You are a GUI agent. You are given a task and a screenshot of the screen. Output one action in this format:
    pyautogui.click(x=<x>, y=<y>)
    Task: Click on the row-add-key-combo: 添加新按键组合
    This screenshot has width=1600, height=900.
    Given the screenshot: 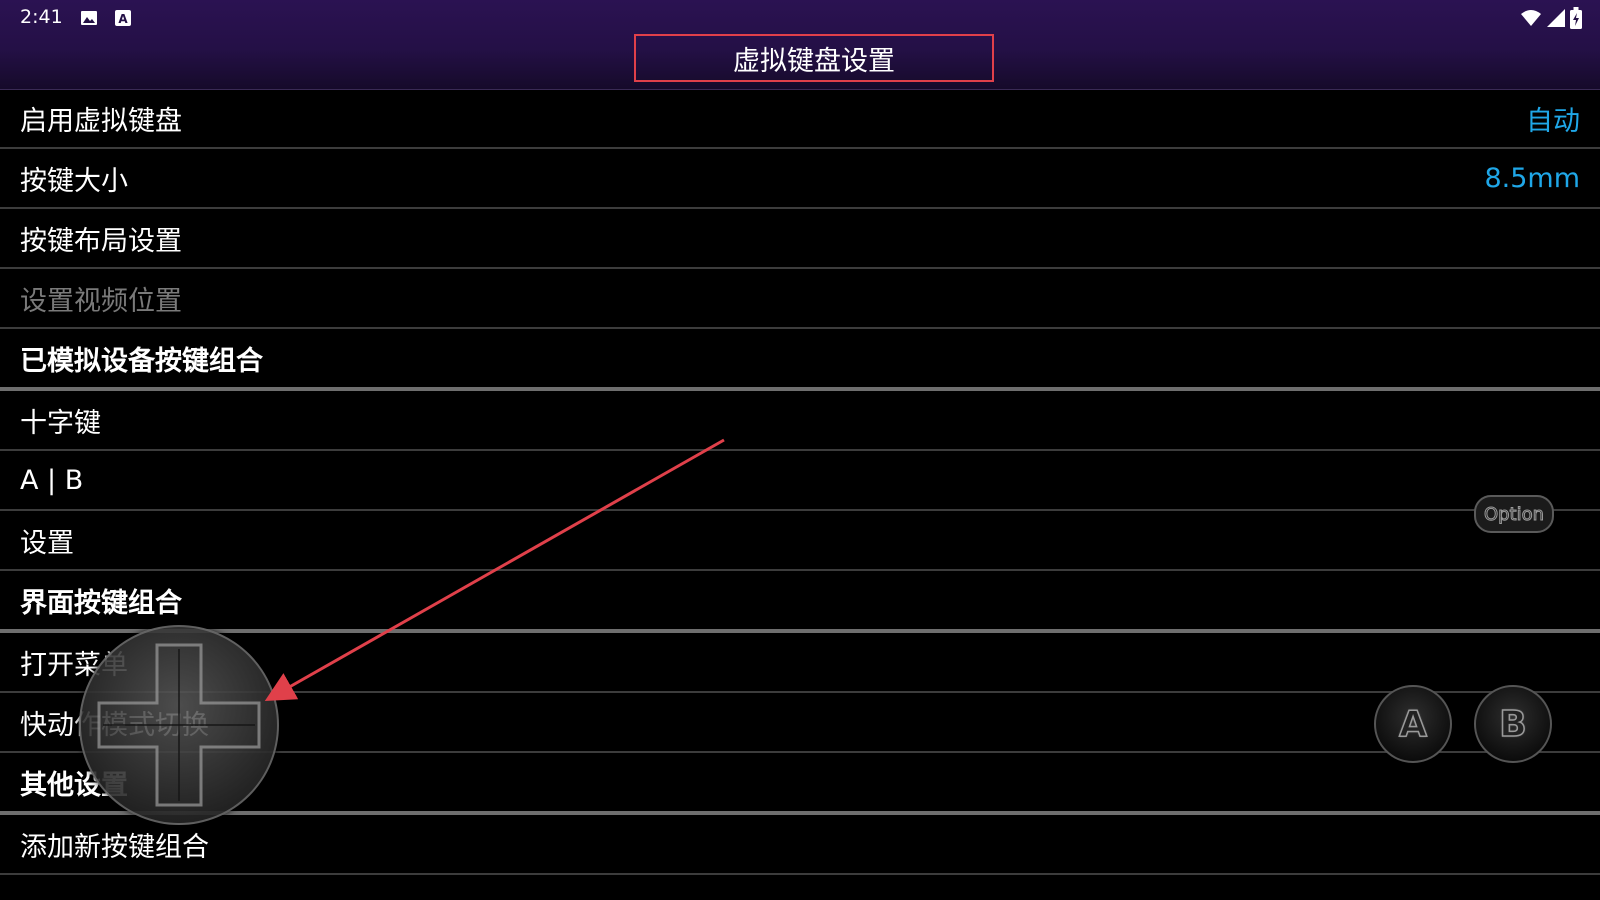 What is the action you would take?
    pyautogui.click(x=800, y=845)
    